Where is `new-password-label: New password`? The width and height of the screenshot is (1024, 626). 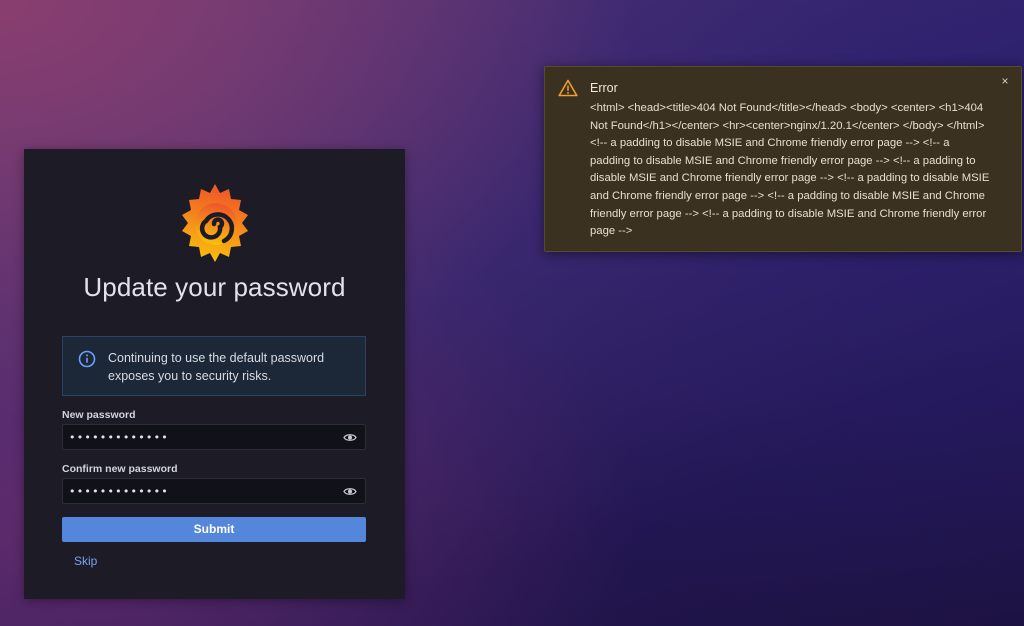
new-password-label: New password is located at coordinates (99, 415).